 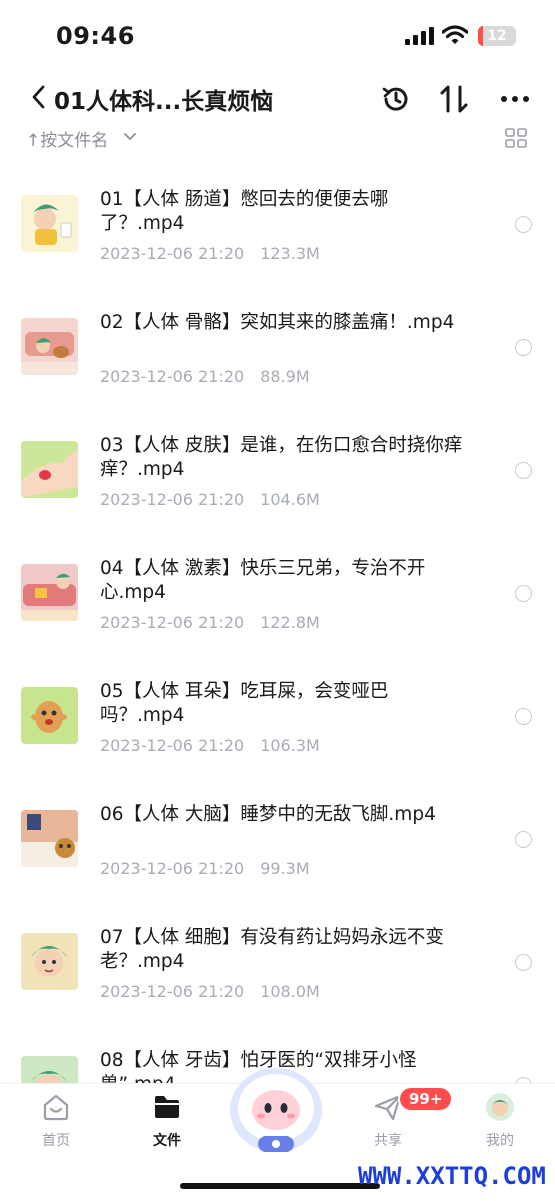 I want to click on more-icon, so click(x=515, y=99).